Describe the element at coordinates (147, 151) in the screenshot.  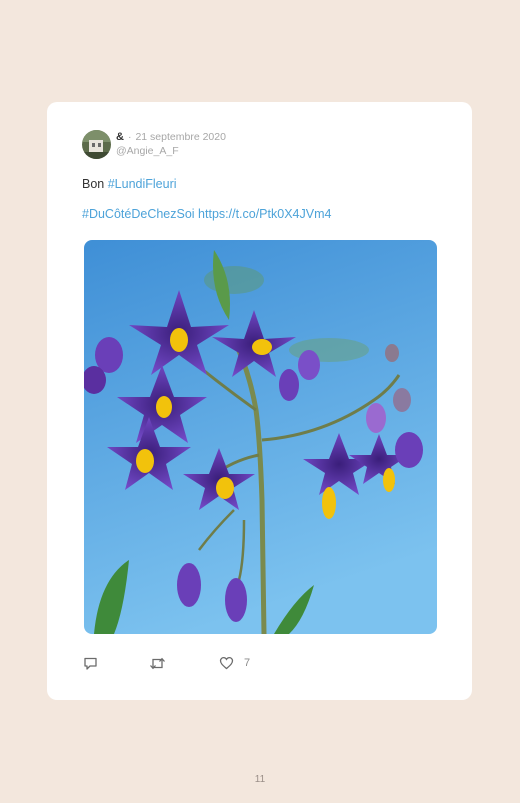
I see `author-handle: @Angie_A_F` at that location.